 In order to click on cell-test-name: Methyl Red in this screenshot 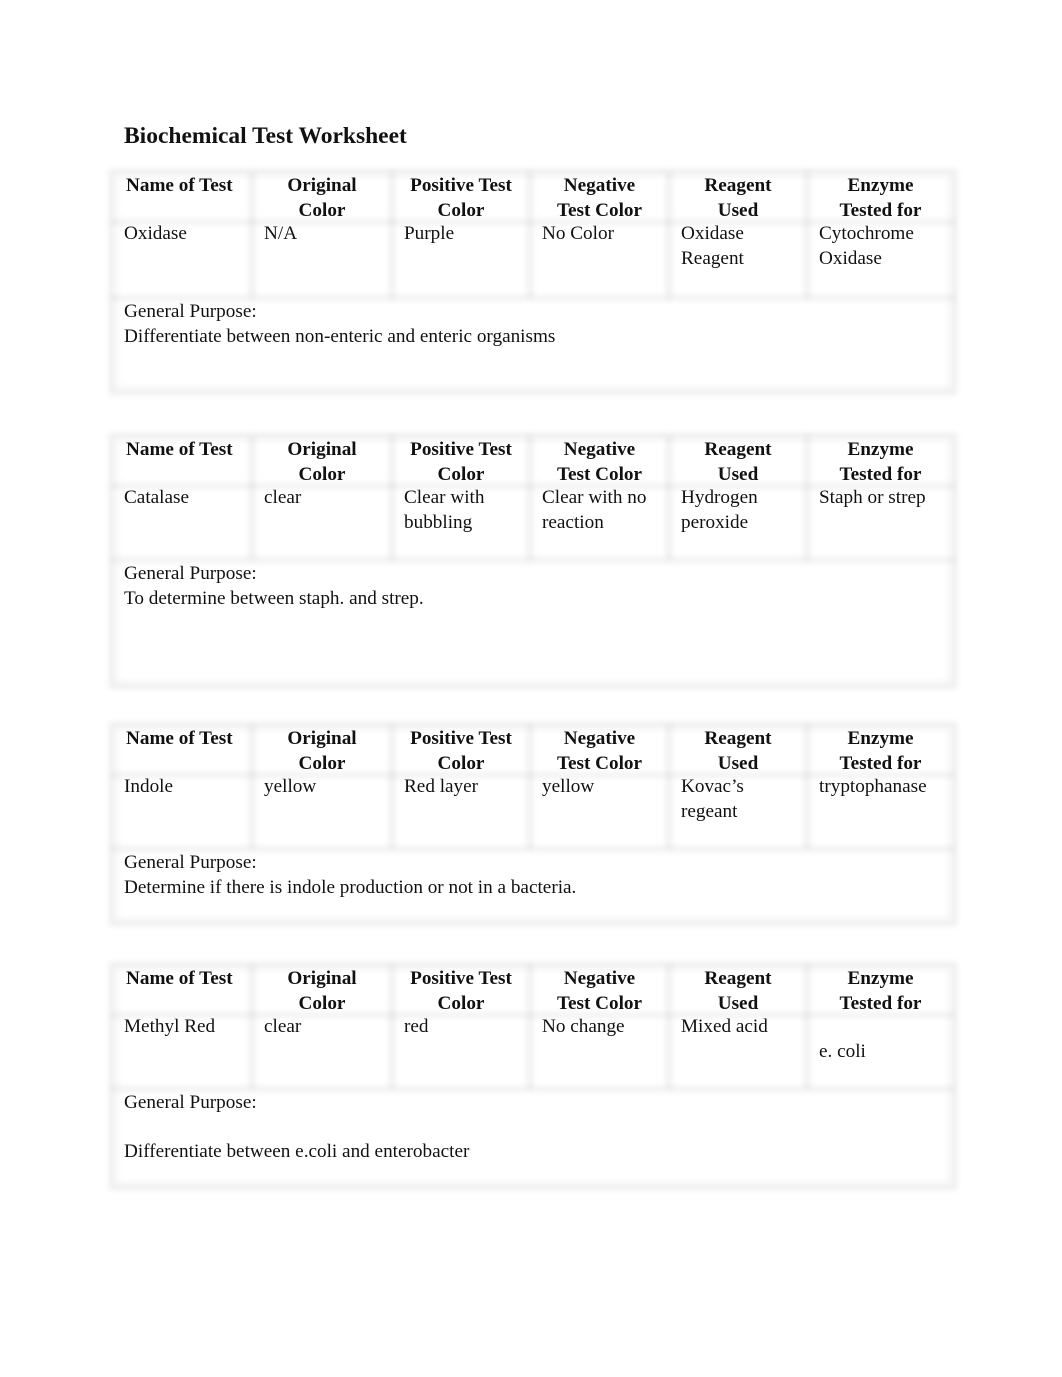, I will do `click(170, 1026)`.